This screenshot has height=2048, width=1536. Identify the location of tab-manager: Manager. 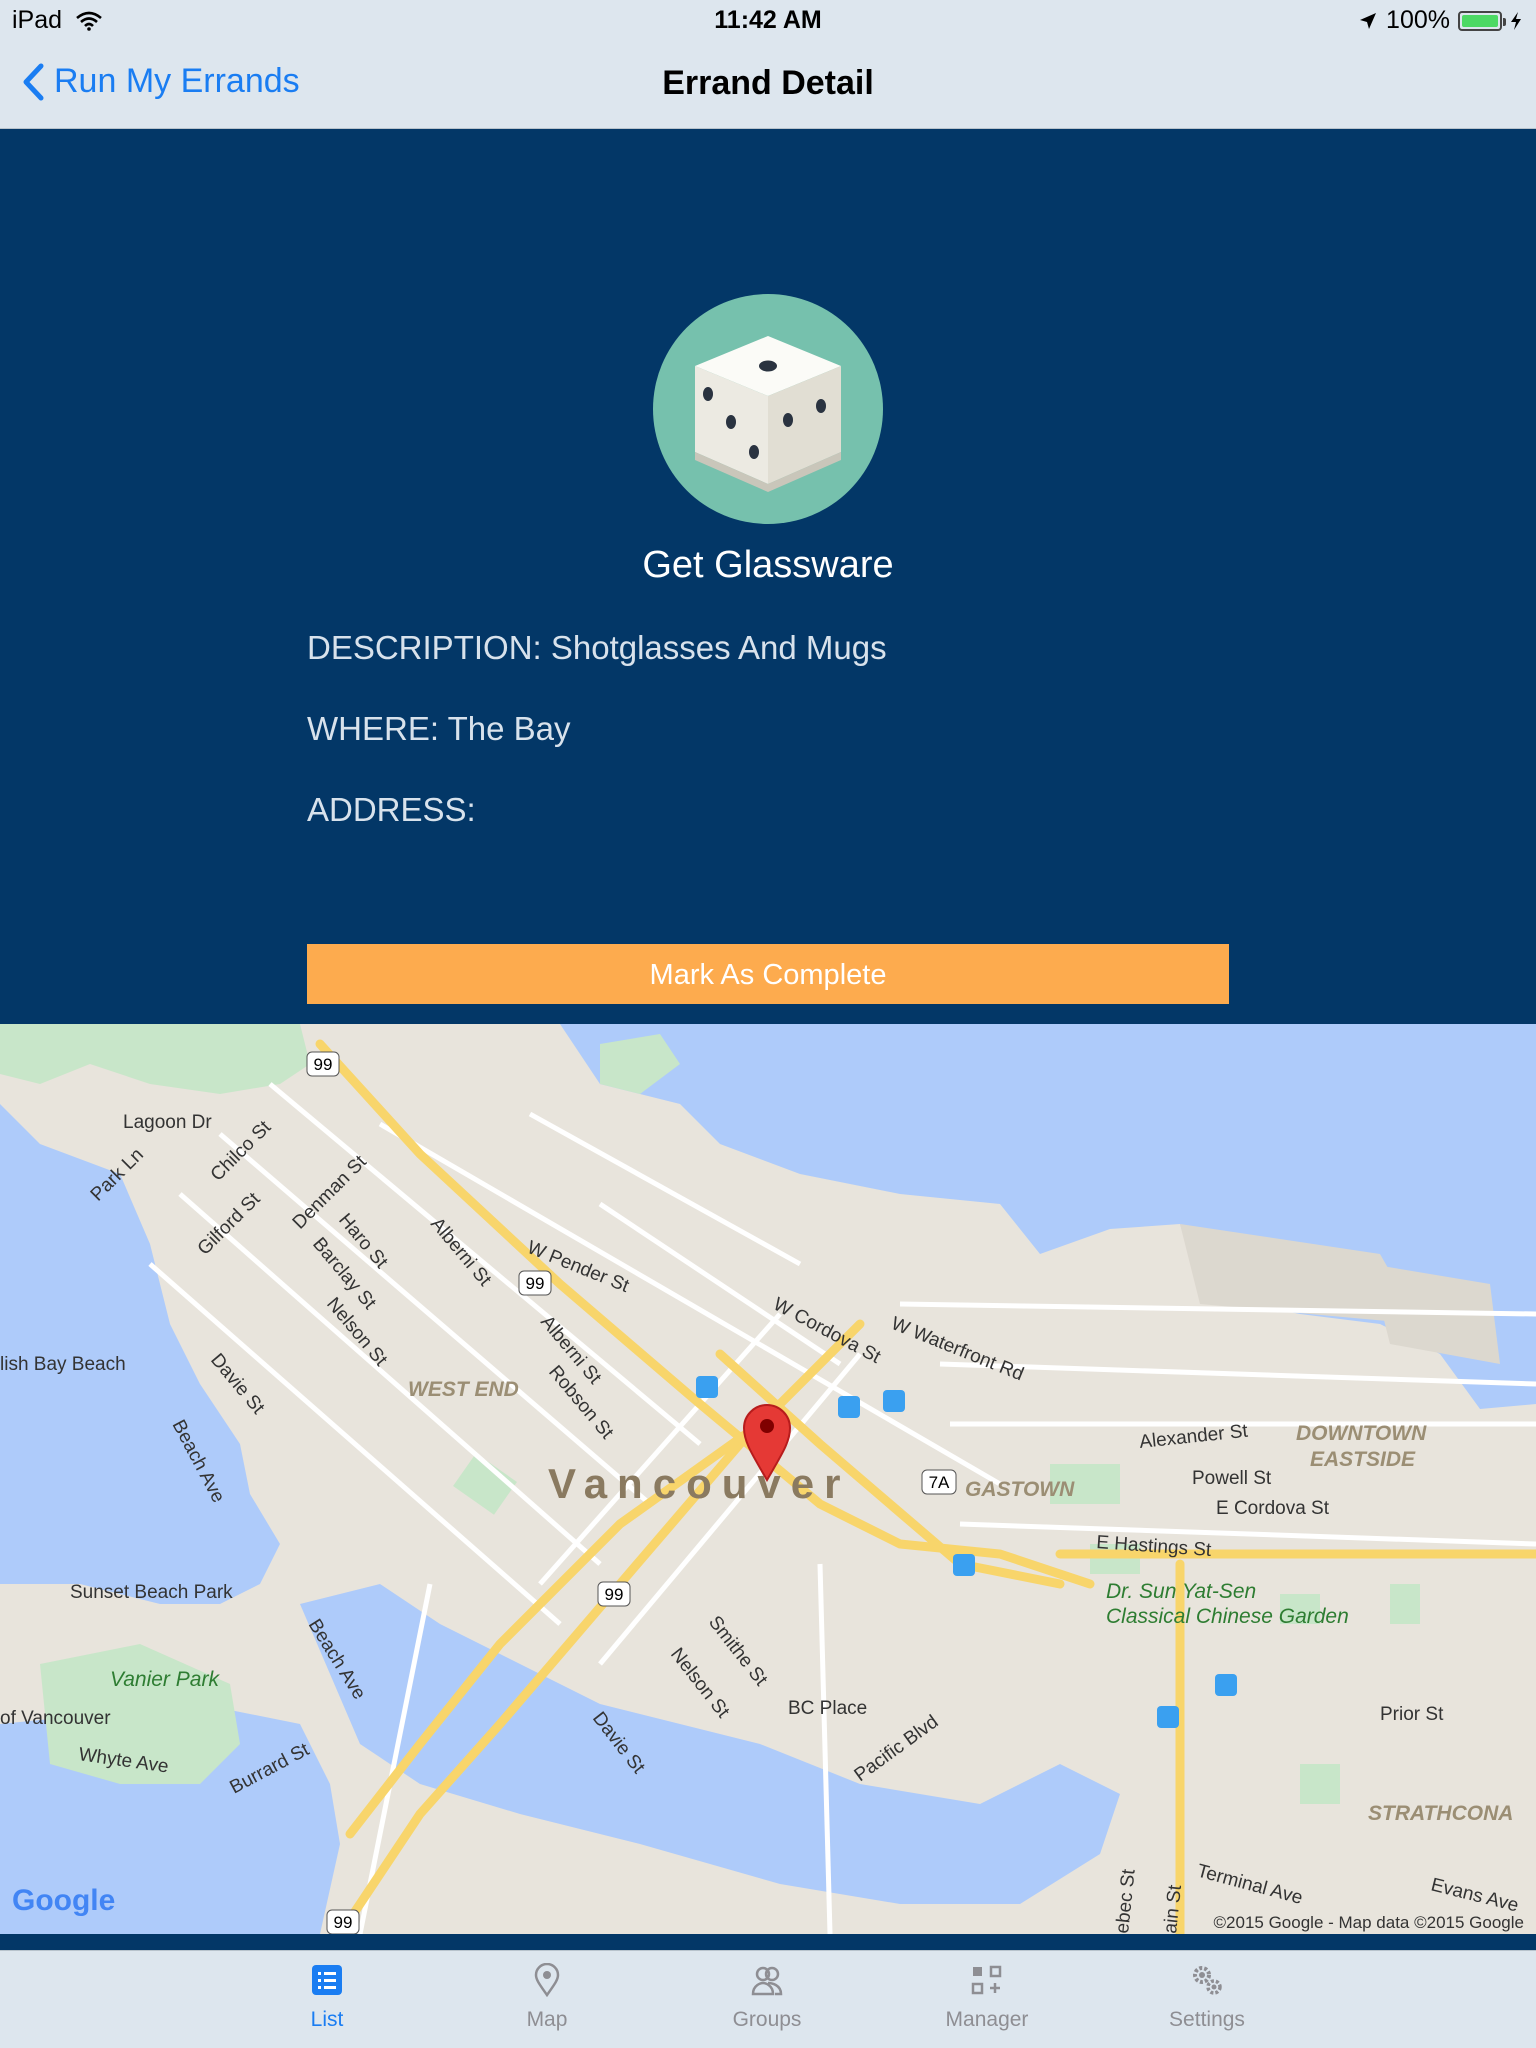
(987, 1997).